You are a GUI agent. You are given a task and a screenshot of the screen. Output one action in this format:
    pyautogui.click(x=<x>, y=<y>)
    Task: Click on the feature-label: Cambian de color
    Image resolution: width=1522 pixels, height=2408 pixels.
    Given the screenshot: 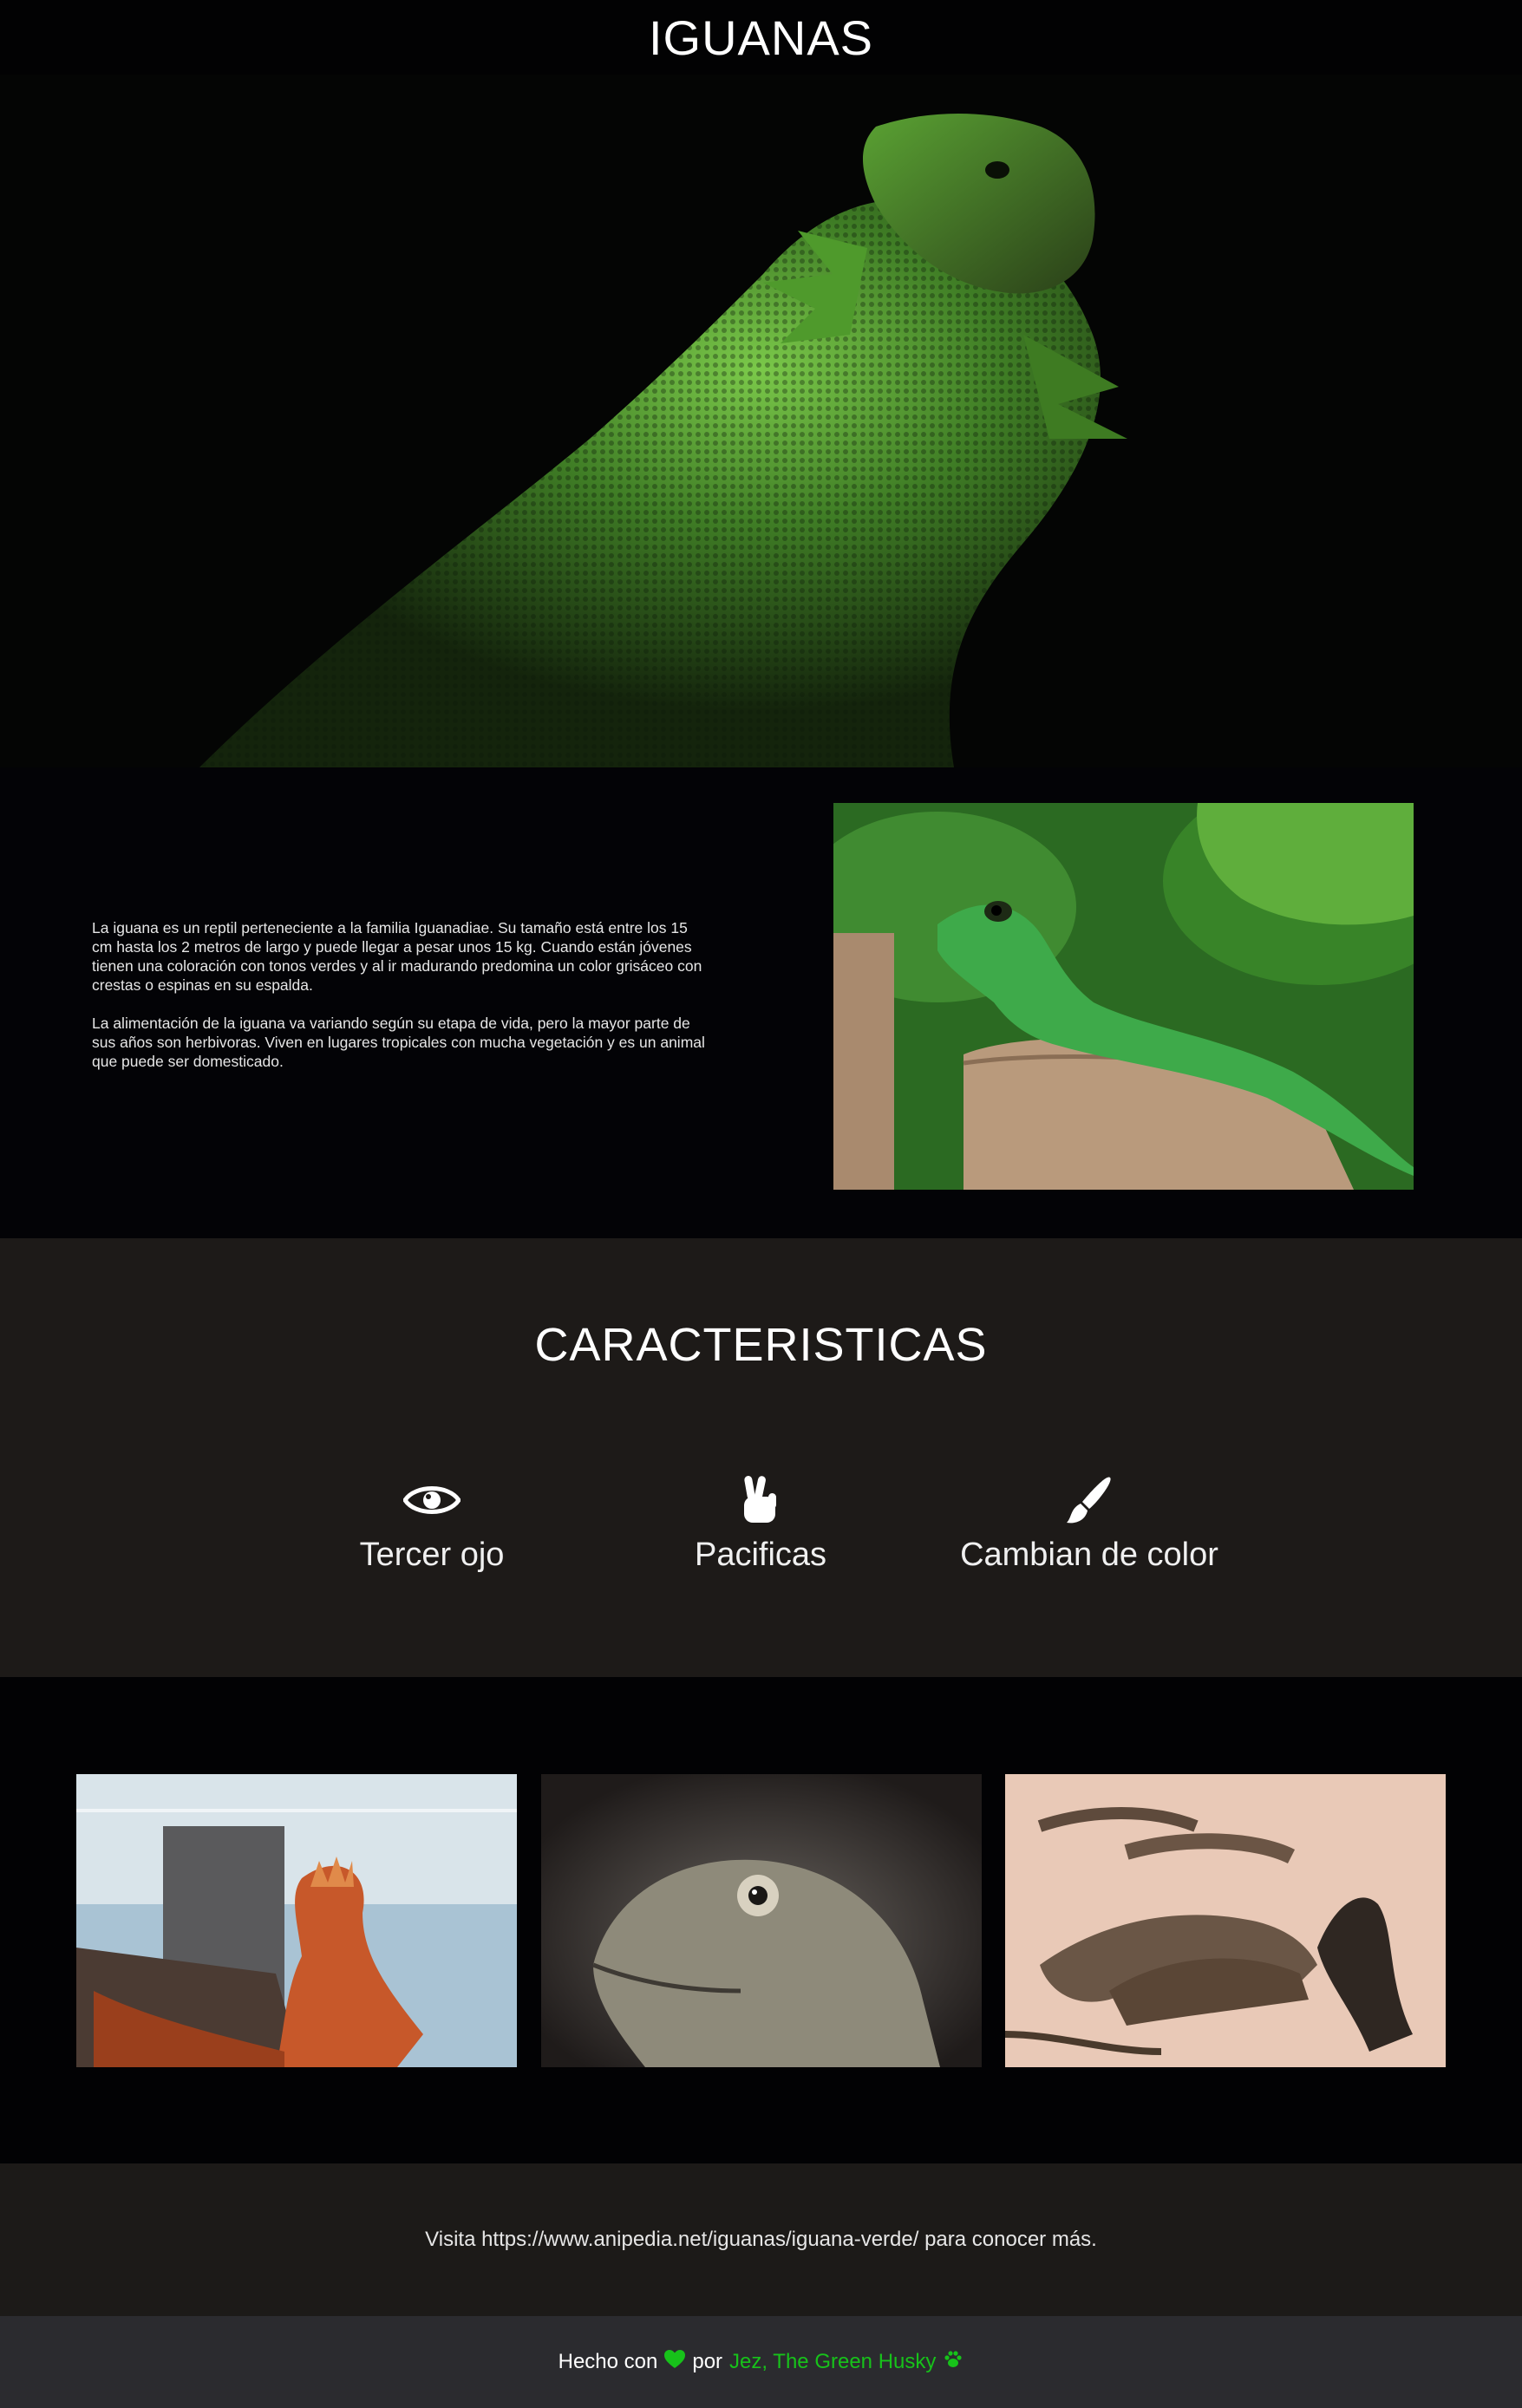 What is the action you would take?
    pyautogui.click(x=1089, y=1555)
    